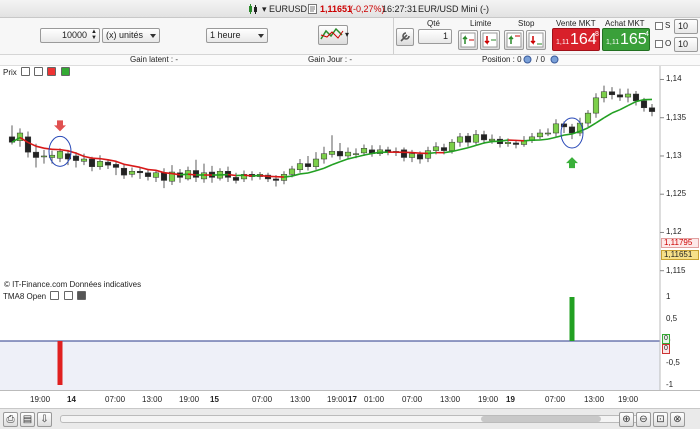 The image size is (700, 429). I want to click on zoom-out-icon: ⊖, so click(643, 419).